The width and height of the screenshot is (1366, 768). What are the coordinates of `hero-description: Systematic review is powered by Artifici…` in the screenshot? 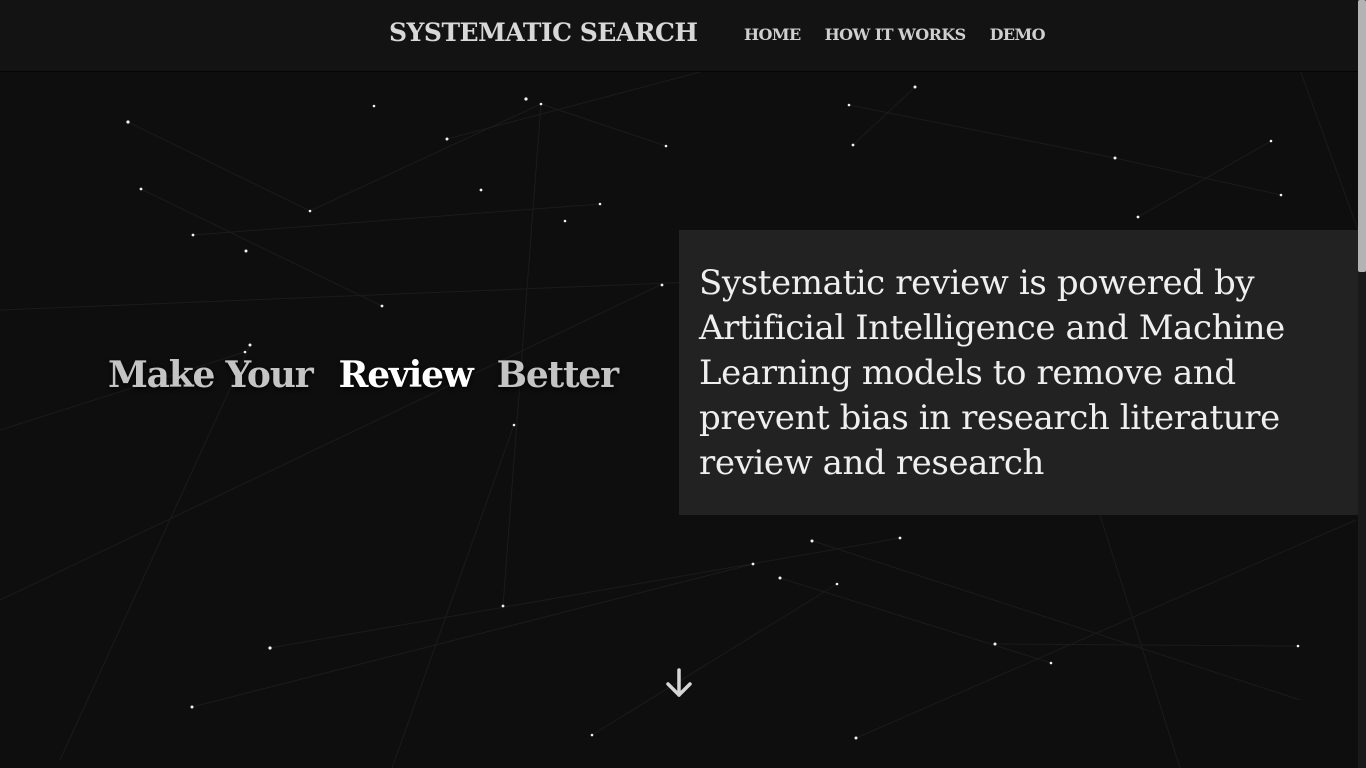 It's located at (992, 373).